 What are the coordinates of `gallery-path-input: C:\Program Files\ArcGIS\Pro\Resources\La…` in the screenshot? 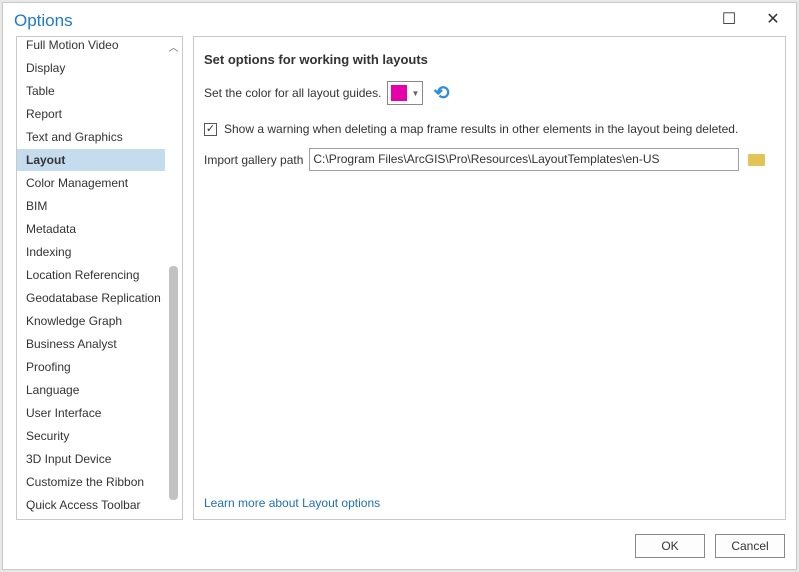 It's located at (524, 159).